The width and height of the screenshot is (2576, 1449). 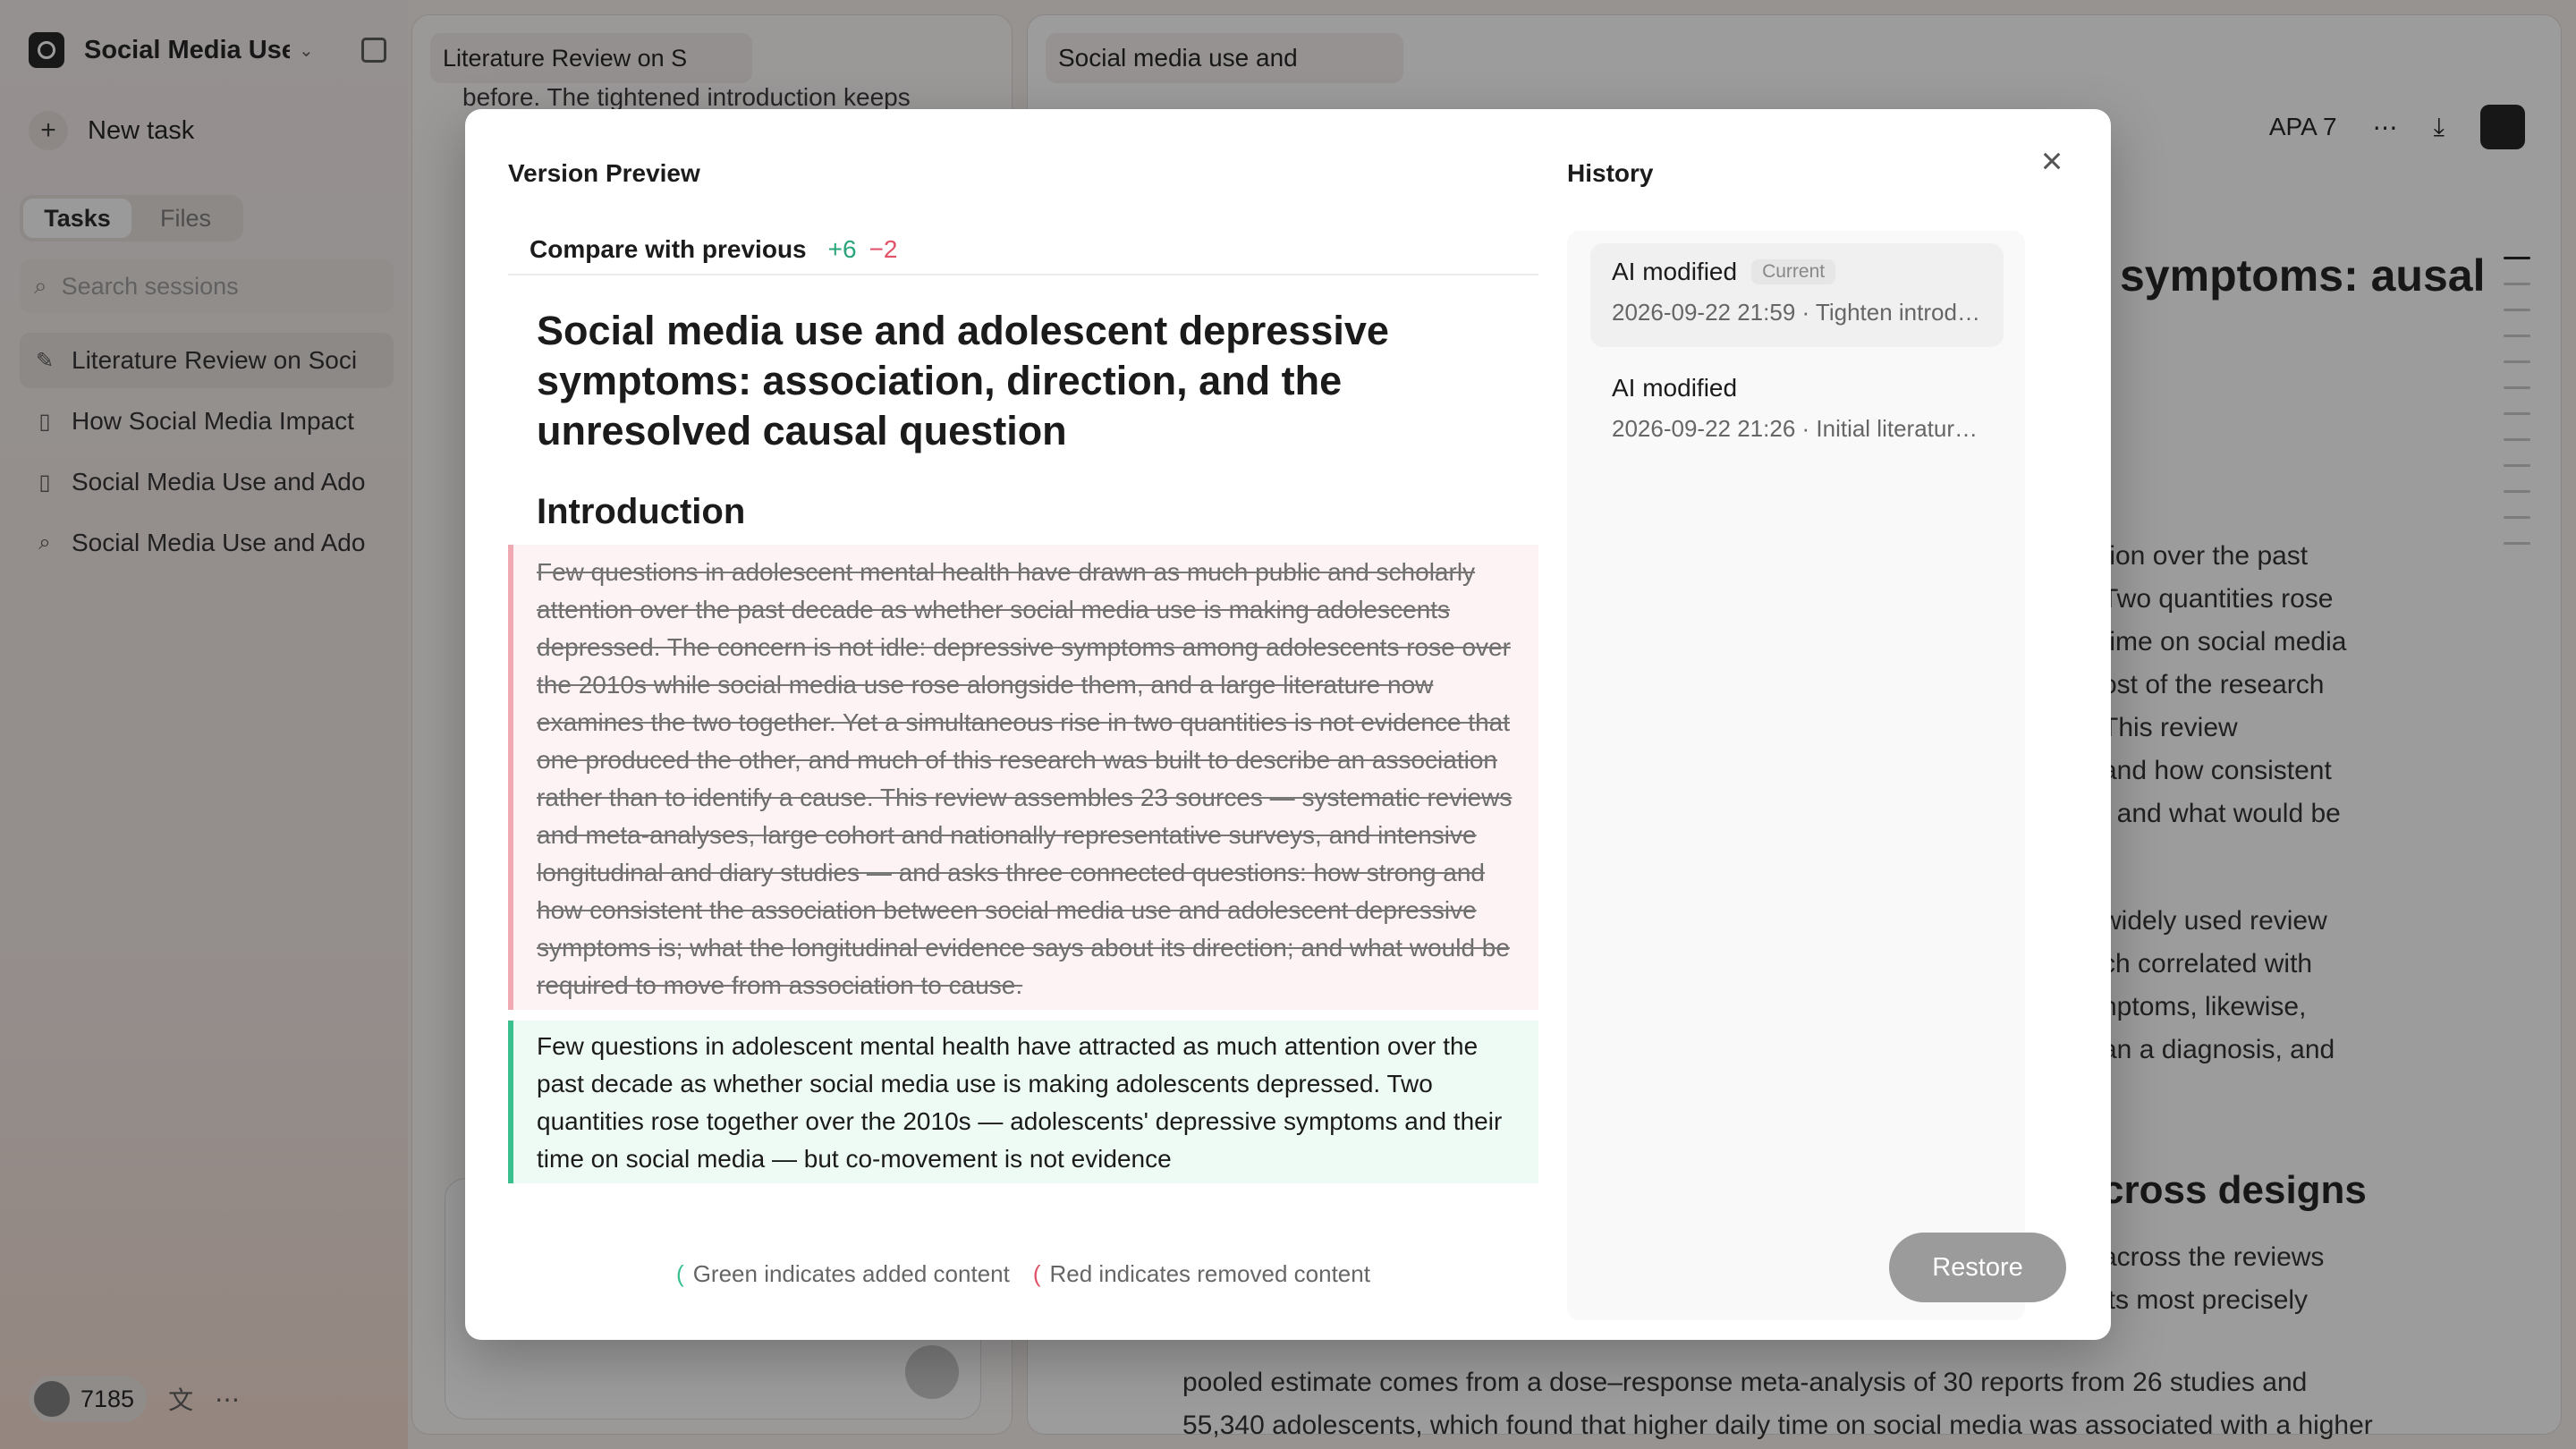 What do you see at coordinates (668, 249) in the screenshot?
I see `compare-label: Compare with previous` at bounding box center [668, 249].